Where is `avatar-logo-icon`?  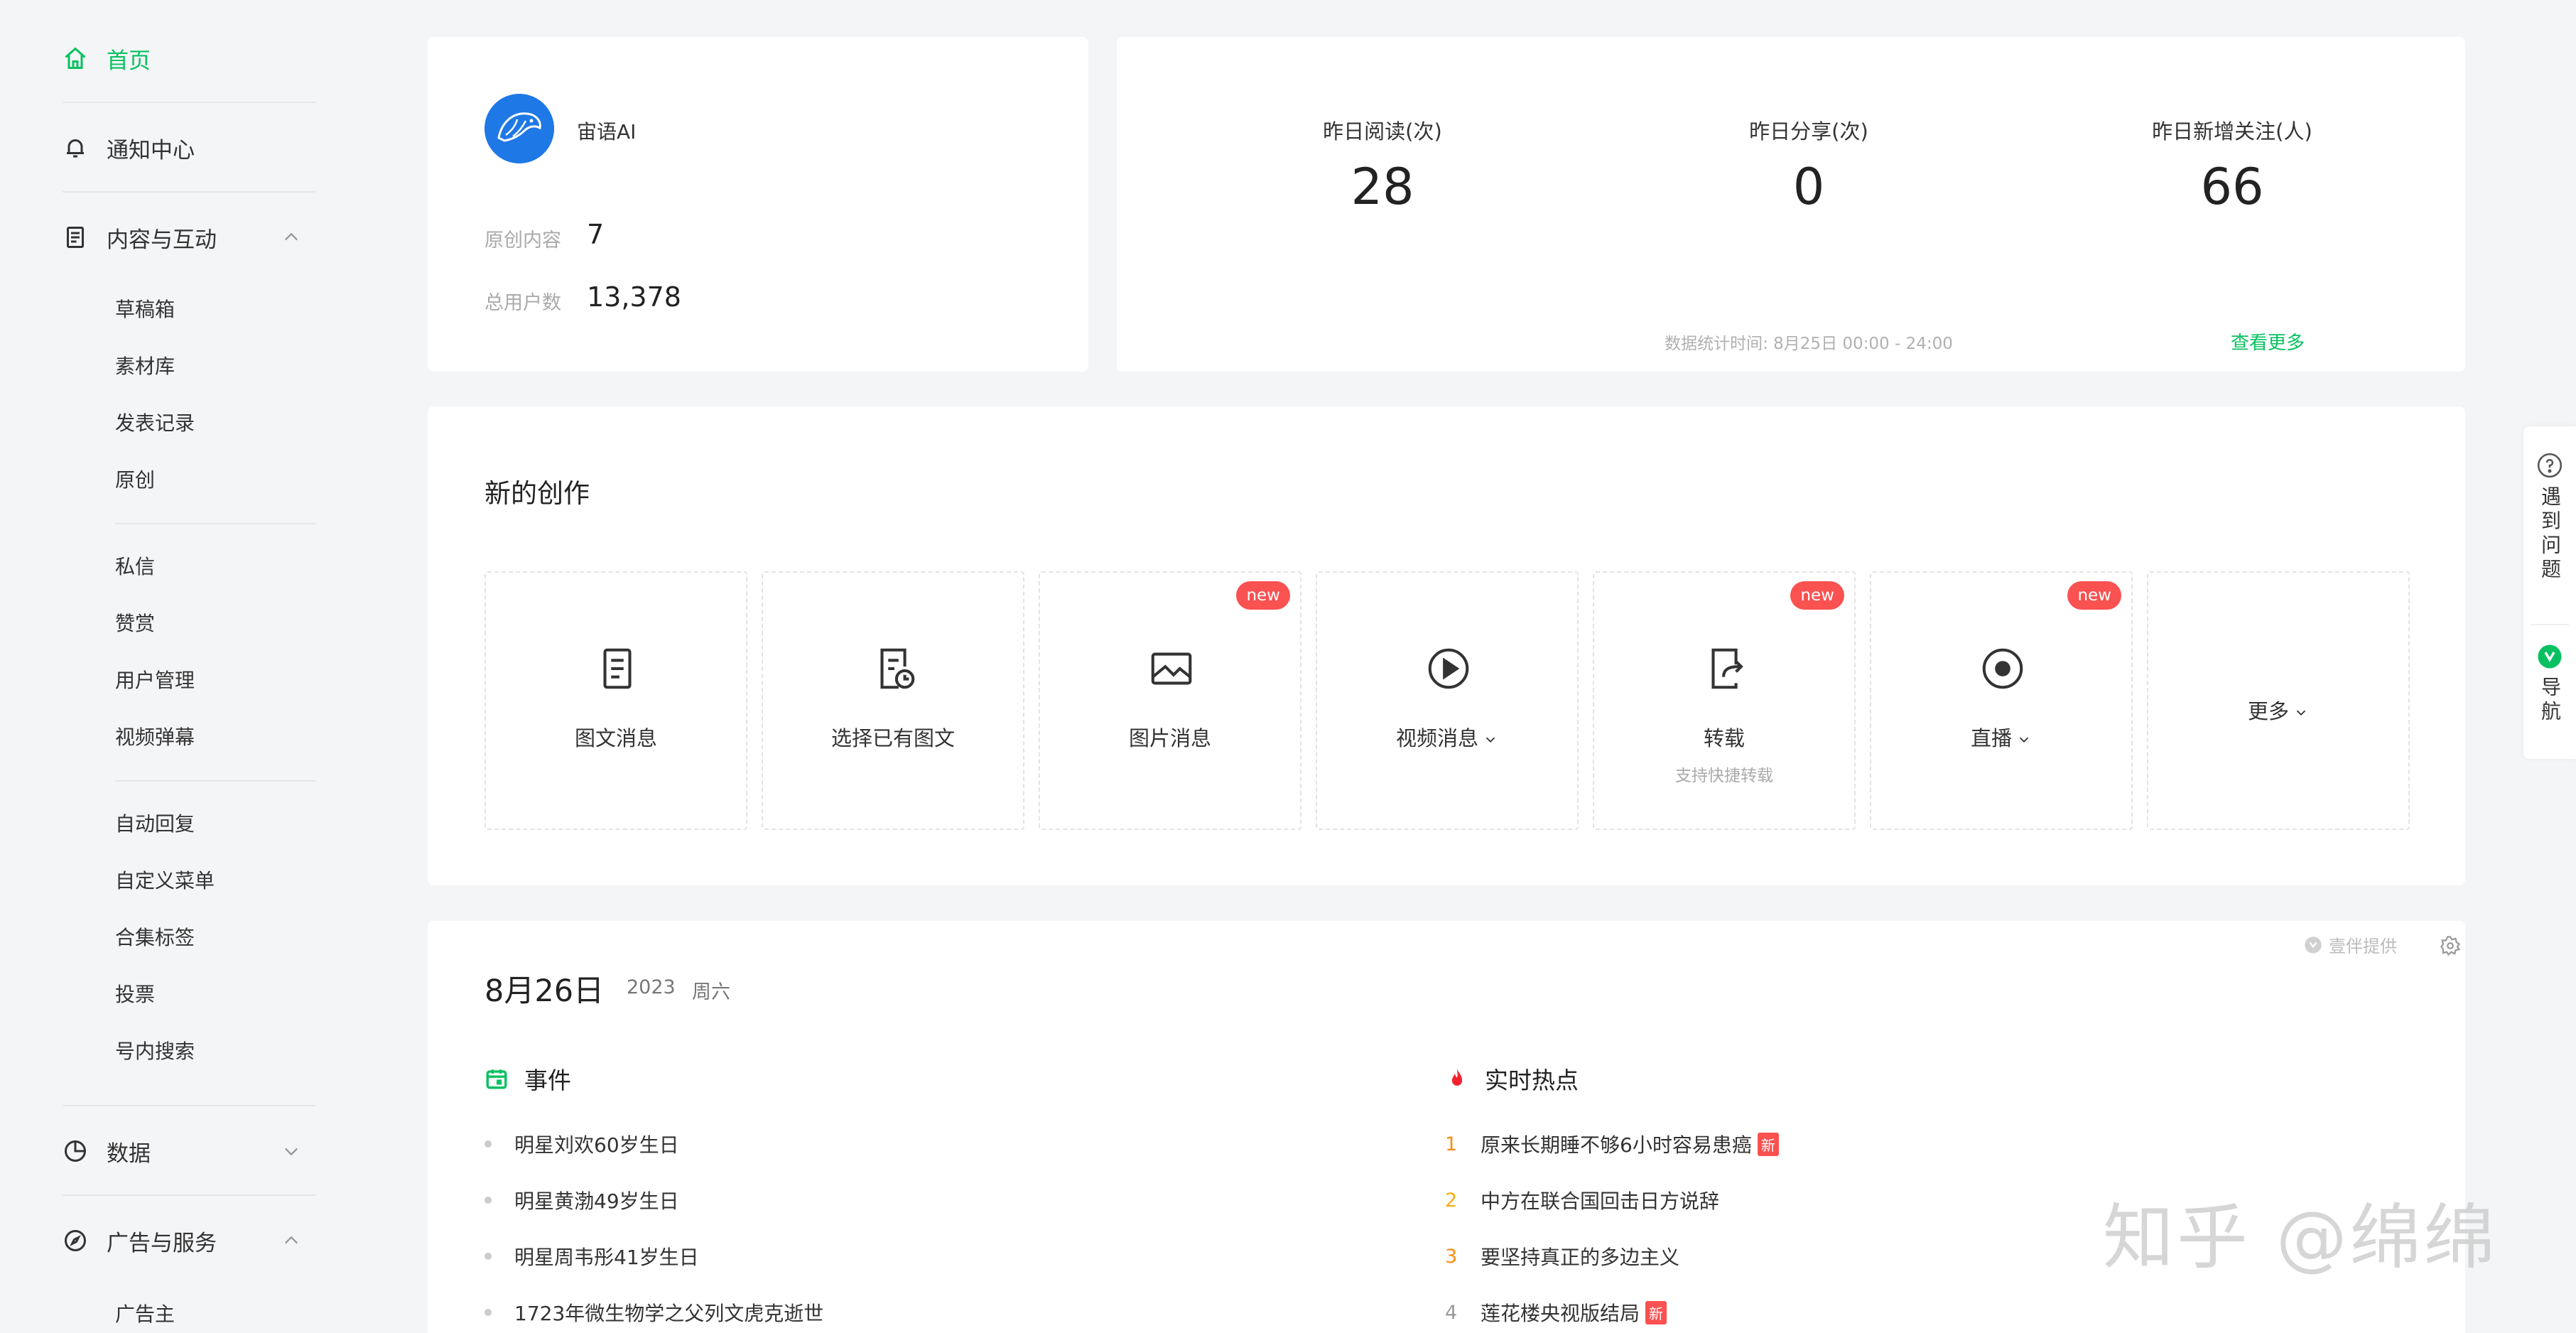
avatar-logo-icon is located at coordinates (519, 128).